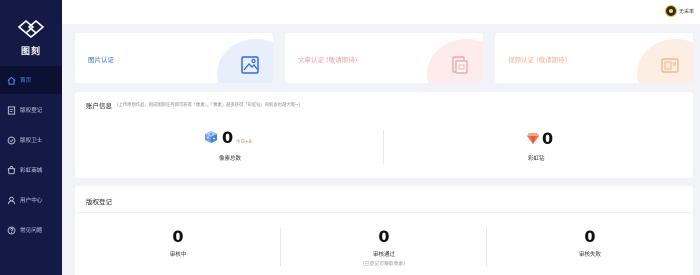 This screenshot has width=700, height=275. I want to click on sidebar-item-user-center: 用户中心, so click(31, 200).